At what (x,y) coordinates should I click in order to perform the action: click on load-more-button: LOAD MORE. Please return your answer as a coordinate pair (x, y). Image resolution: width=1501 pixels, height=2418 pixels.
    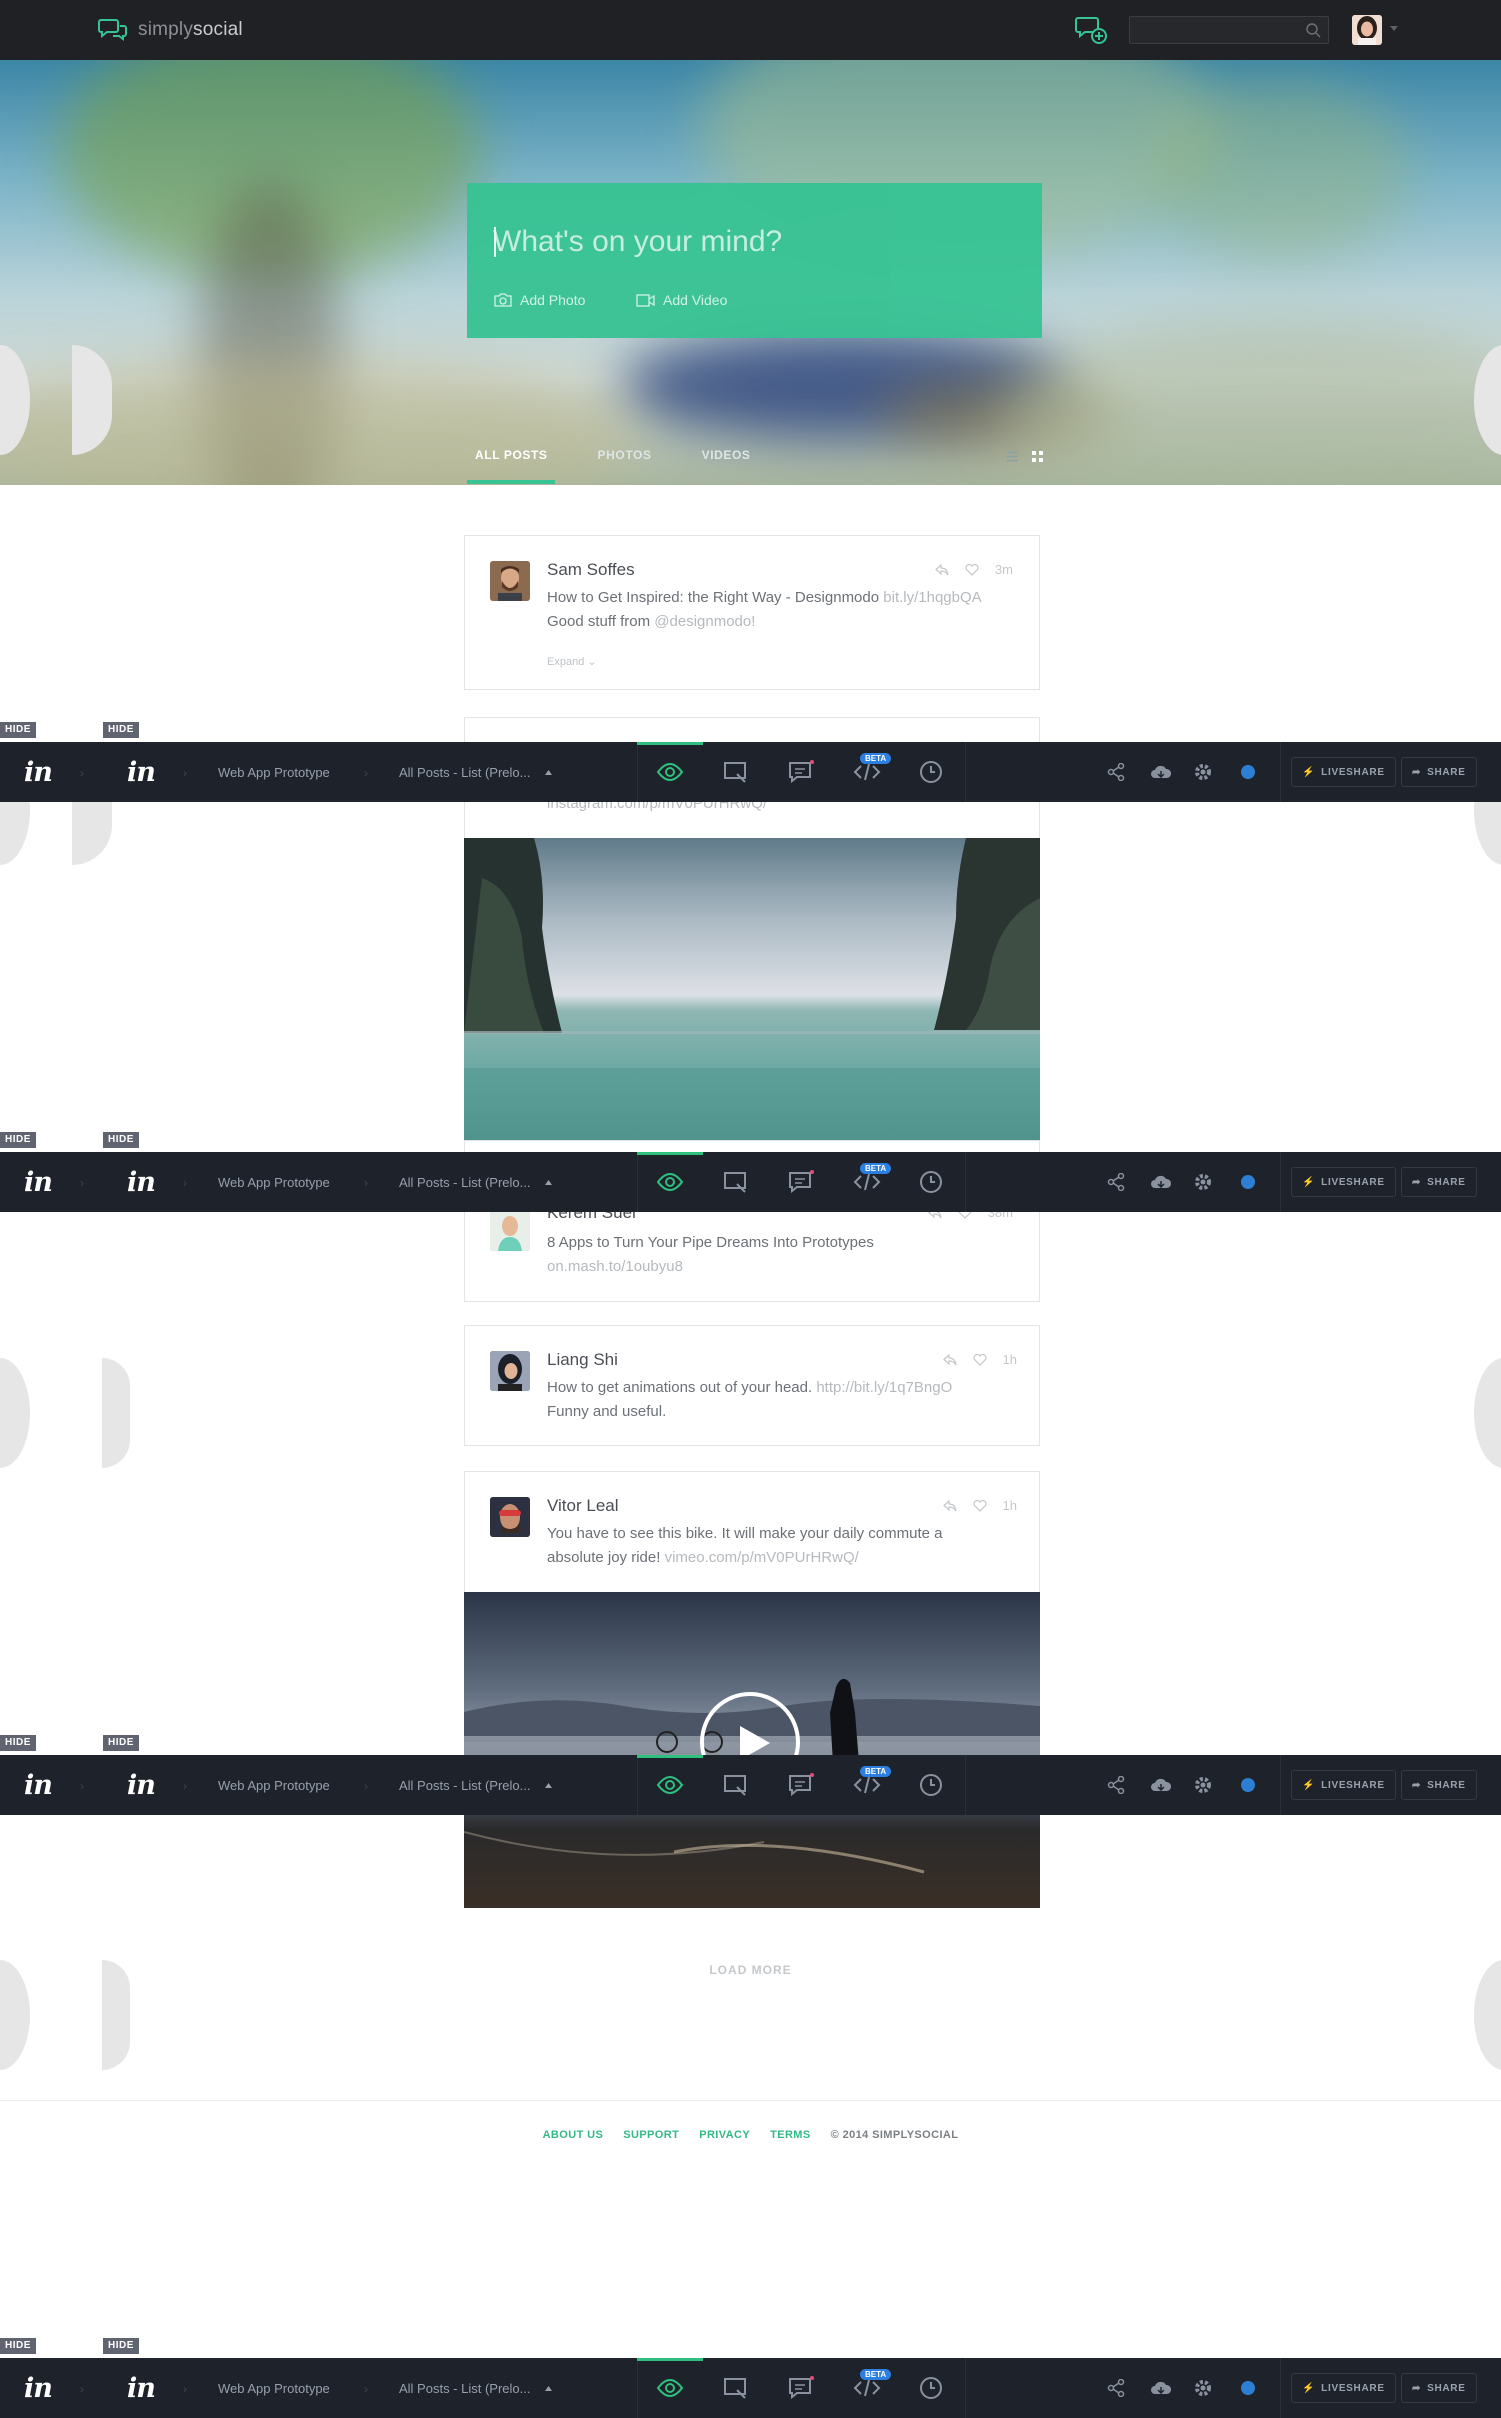
    Looking at the image, I should click on (750, 1970).